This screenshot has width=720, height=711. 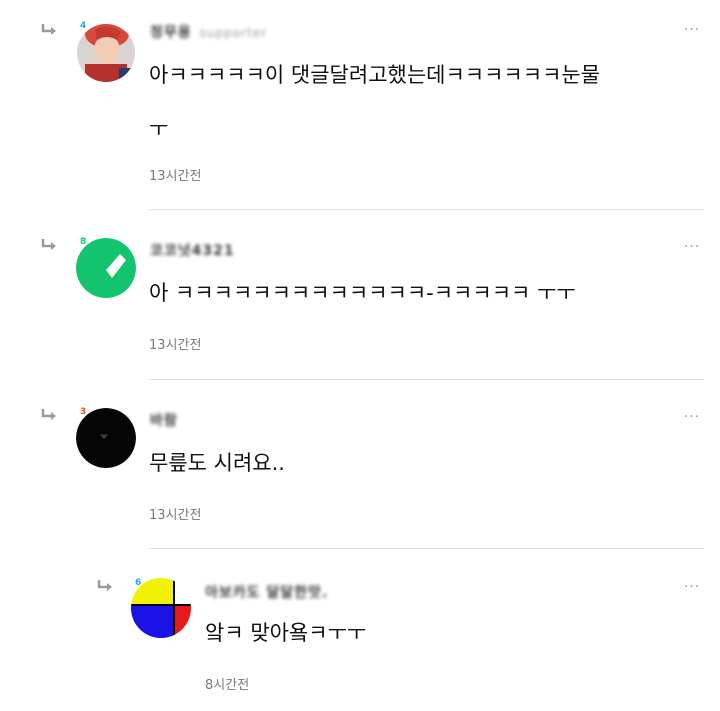 What do you see at coordinates (445, 633) in the screenshot?
I see `comment-text: 앜ㅋ 맞아욬ㅋㅜㅜ` at bounding box center [445, 633].